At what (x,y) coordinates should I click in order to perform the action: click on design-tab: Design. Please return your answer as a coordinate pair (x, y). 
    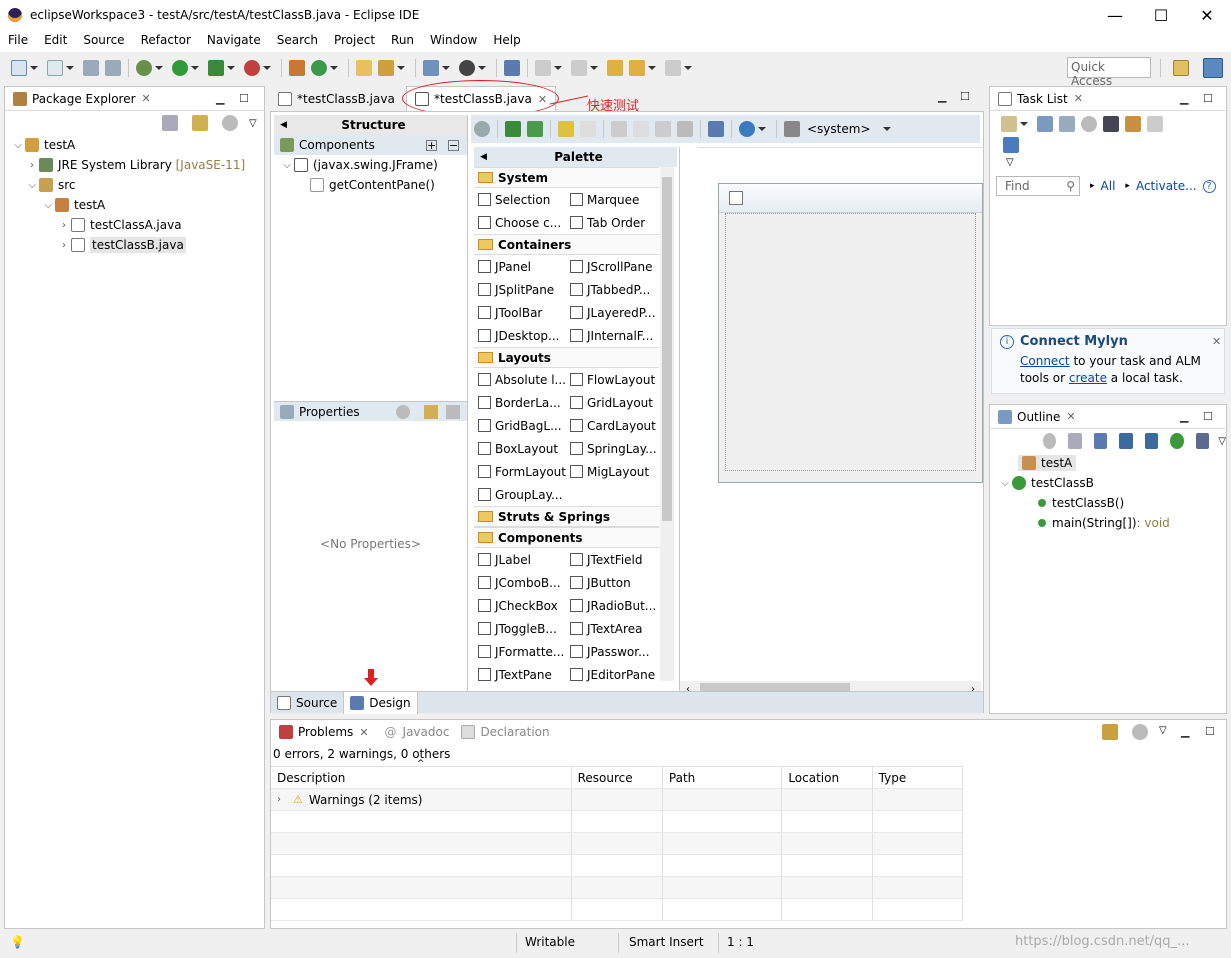
    Looking at the image, I should click on (380, 702).